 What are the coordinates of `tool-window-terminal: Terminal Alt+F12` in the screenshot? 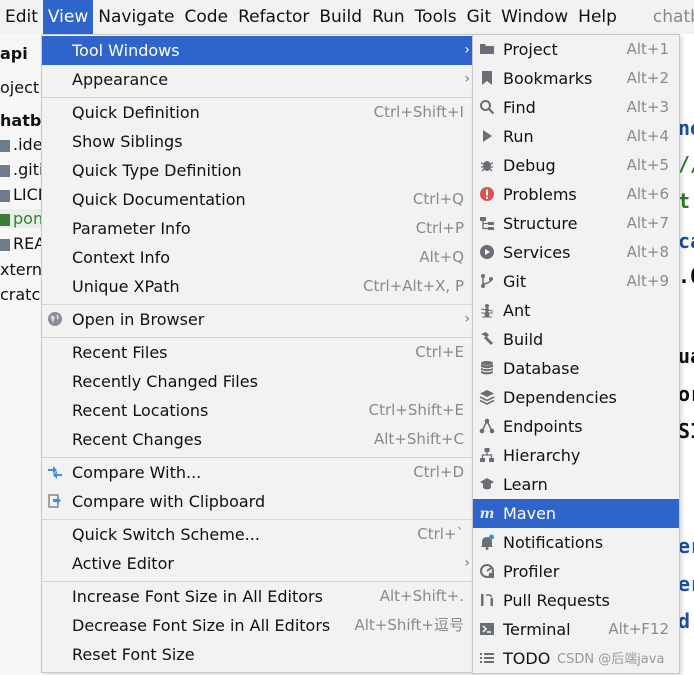 It's located at (576, 629).